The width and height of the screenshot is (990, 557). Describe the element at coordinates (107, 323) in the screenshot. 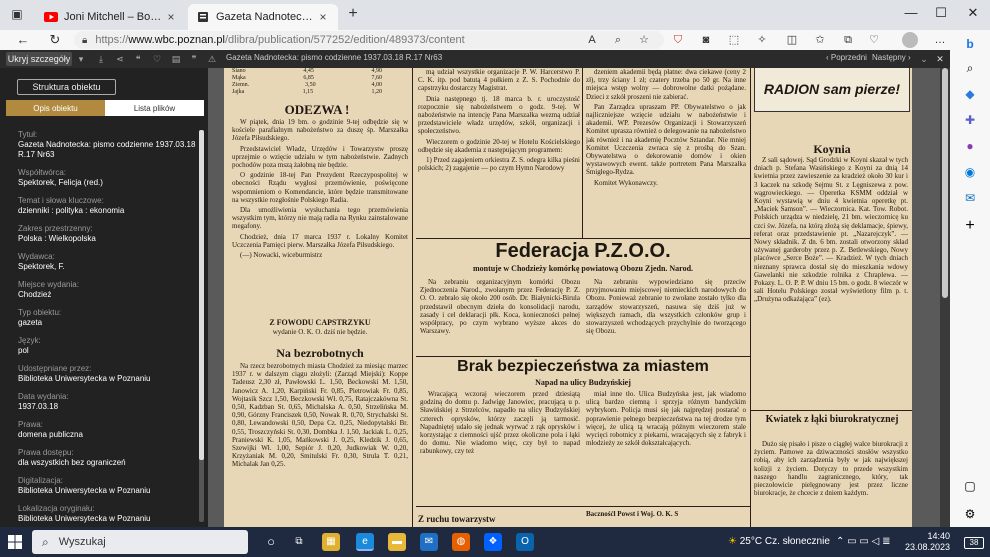

I see `metadata-value: gazeta` at that location.